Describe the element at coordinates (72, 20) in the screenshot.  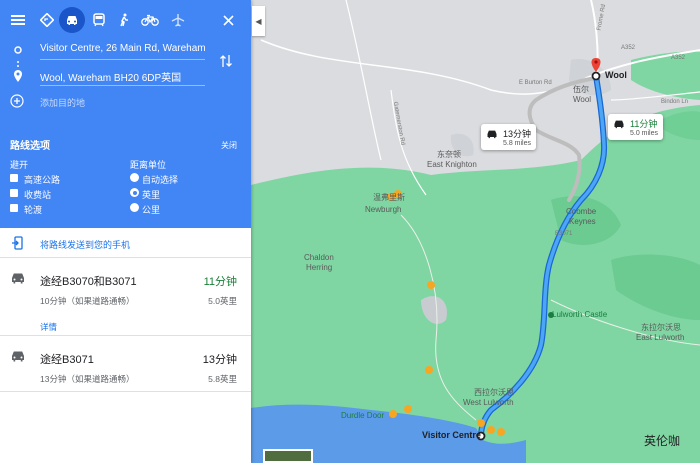
I see `car-mode-icon` at that location.